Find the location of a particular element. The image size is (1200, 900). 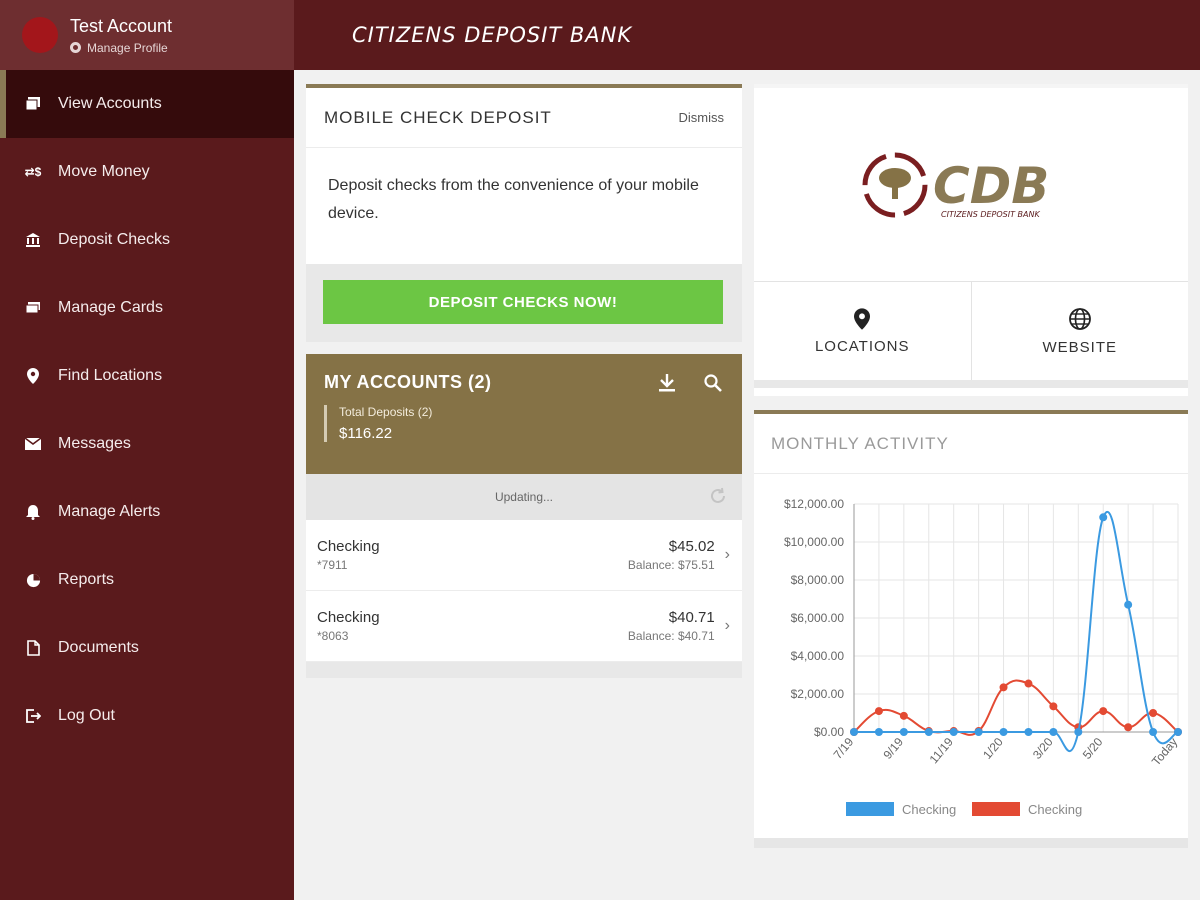

sidebar-item-manage-cards: Manage Cards is located at coordinates (147, 308).